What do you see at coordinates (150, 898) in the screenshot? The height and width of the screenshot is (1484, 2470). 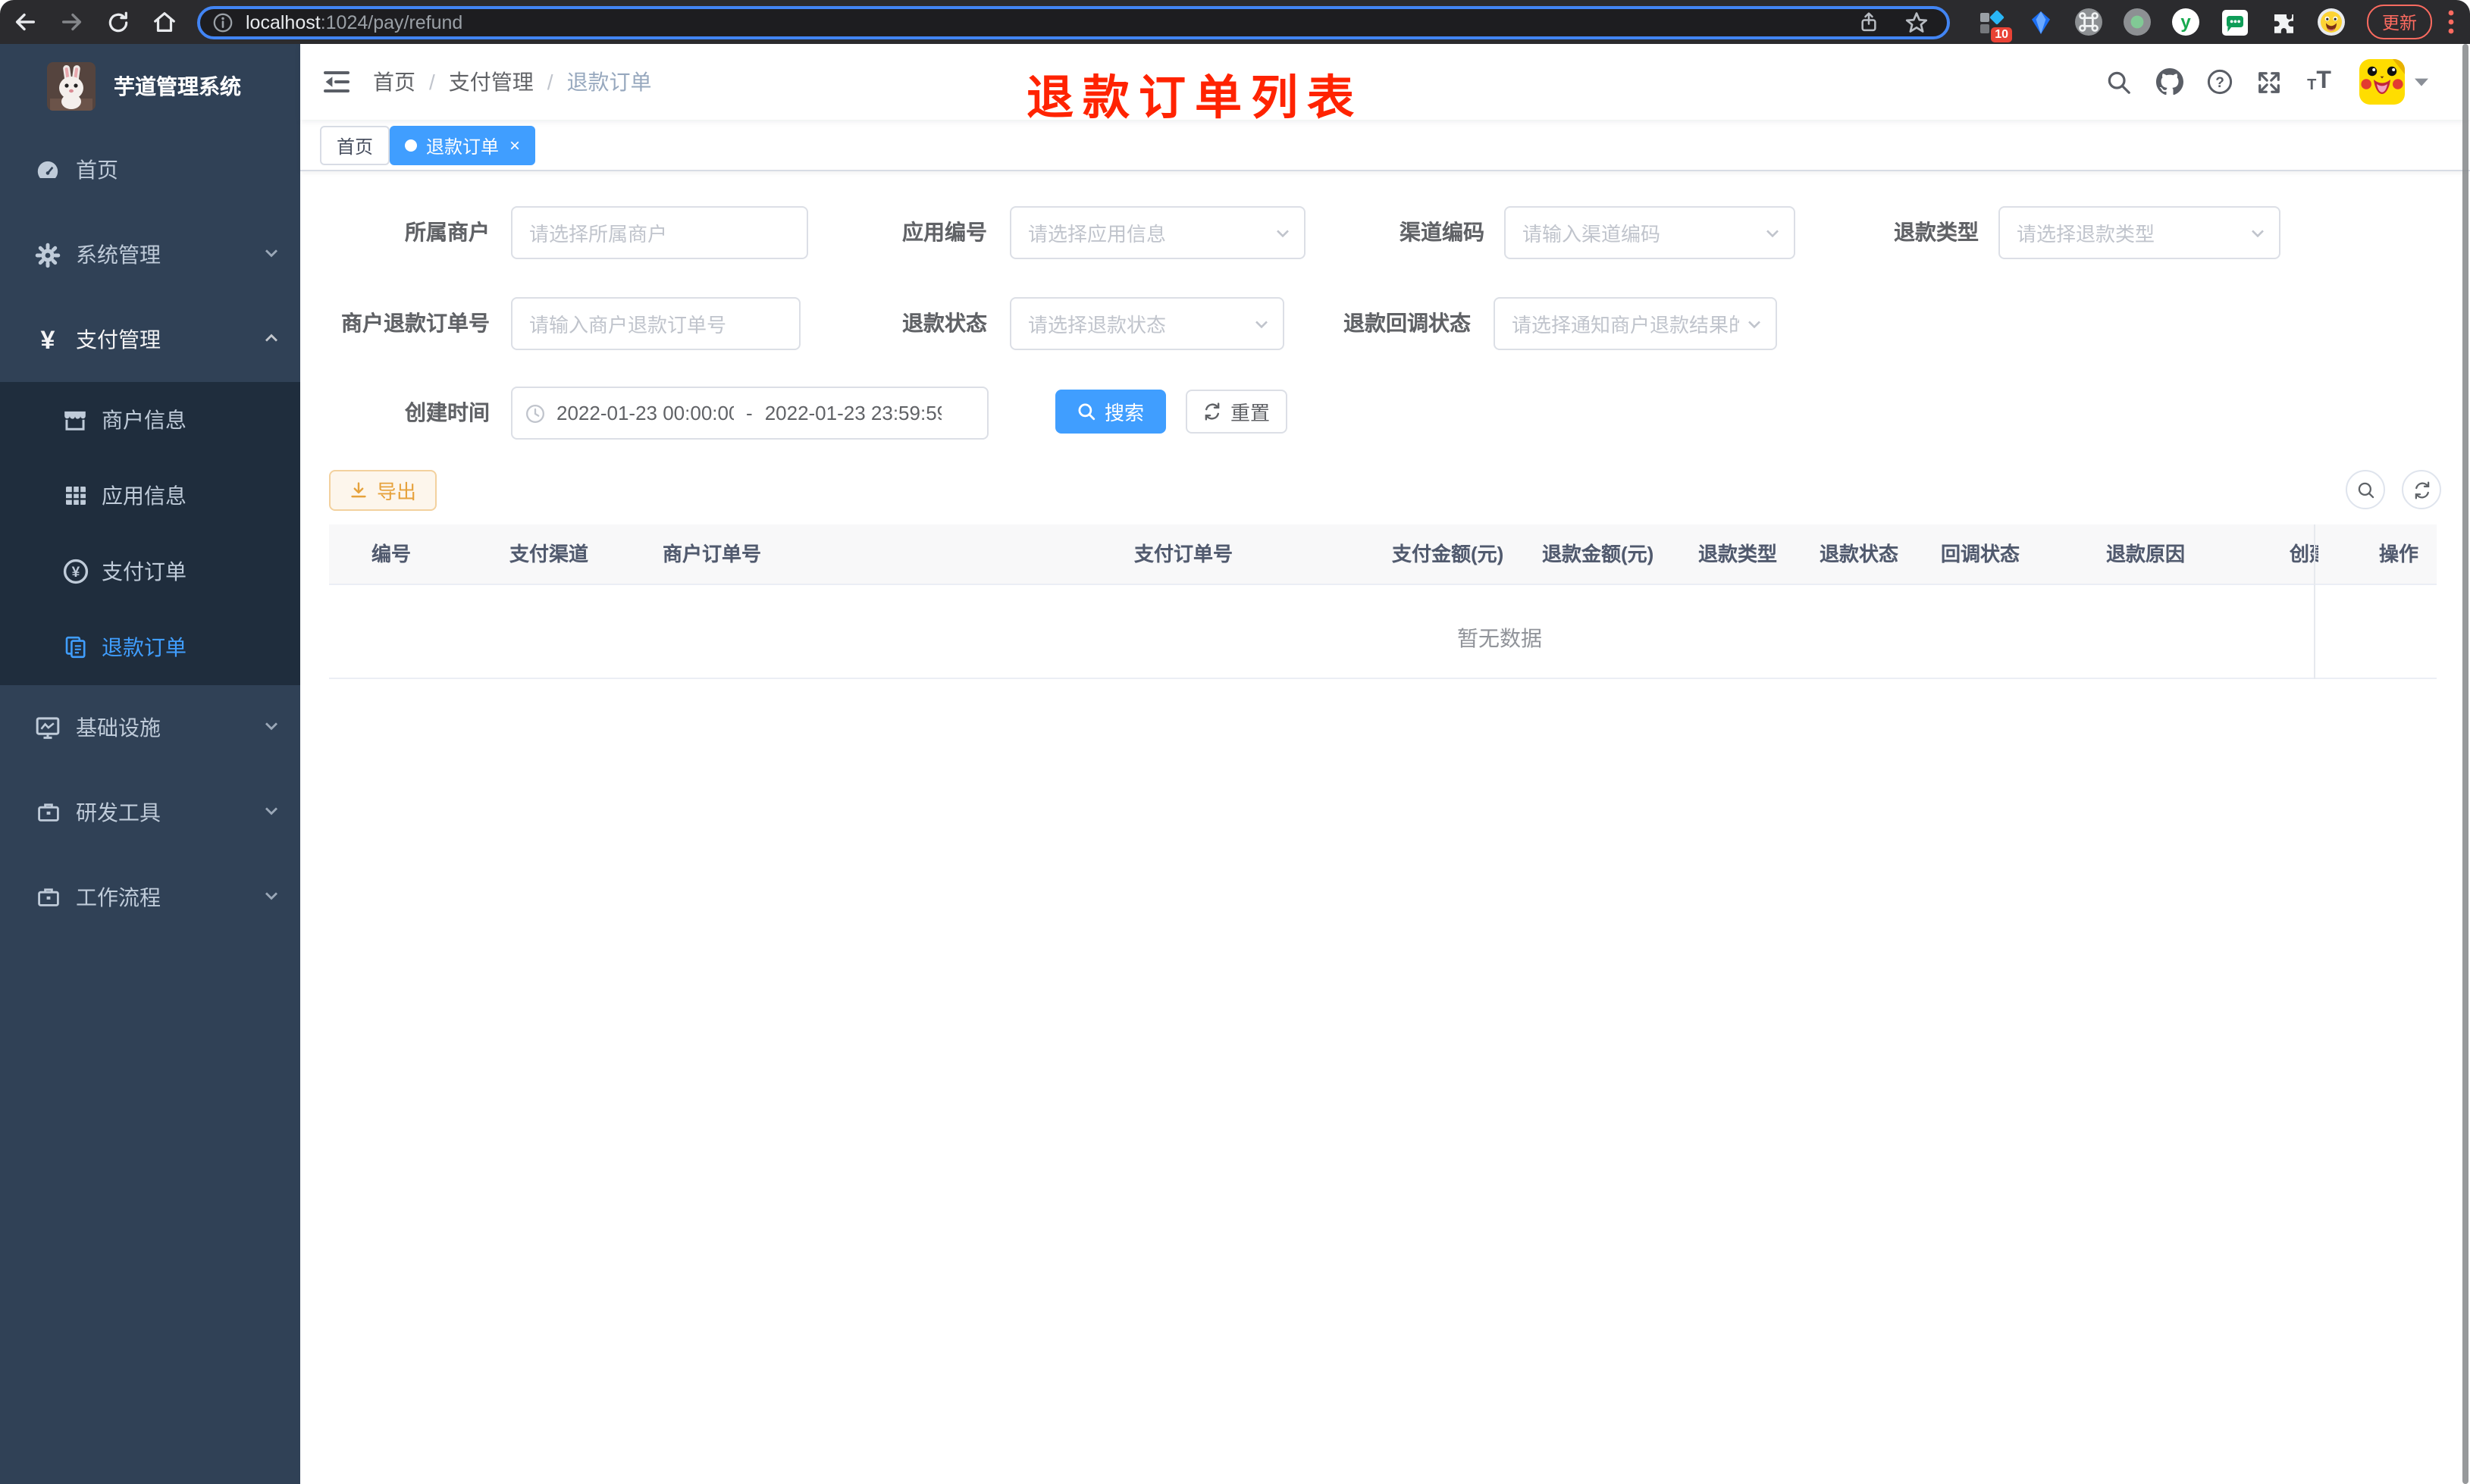 I see `sidebar-item-workflow: 工作流程` at bounding box center [150, 898].